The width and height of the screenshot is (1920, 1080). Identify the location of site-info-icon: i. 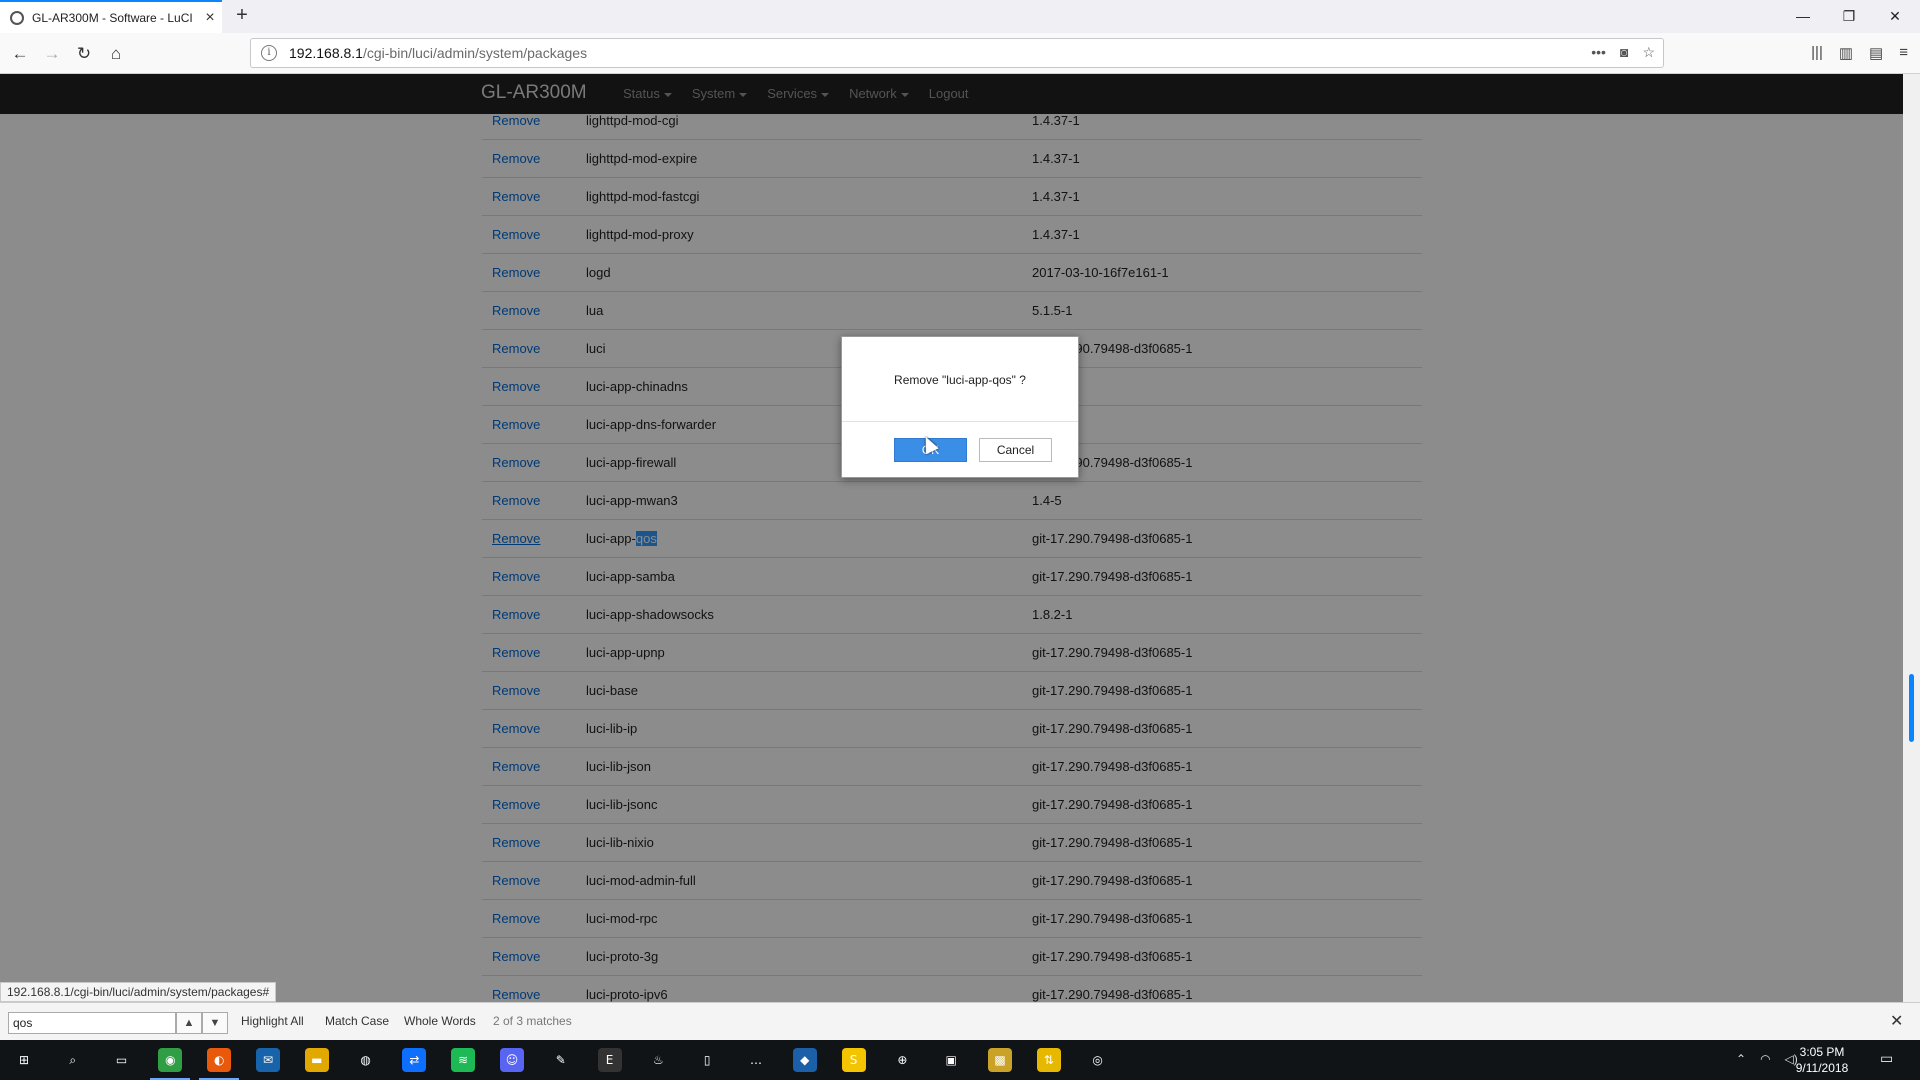
(269, 53).